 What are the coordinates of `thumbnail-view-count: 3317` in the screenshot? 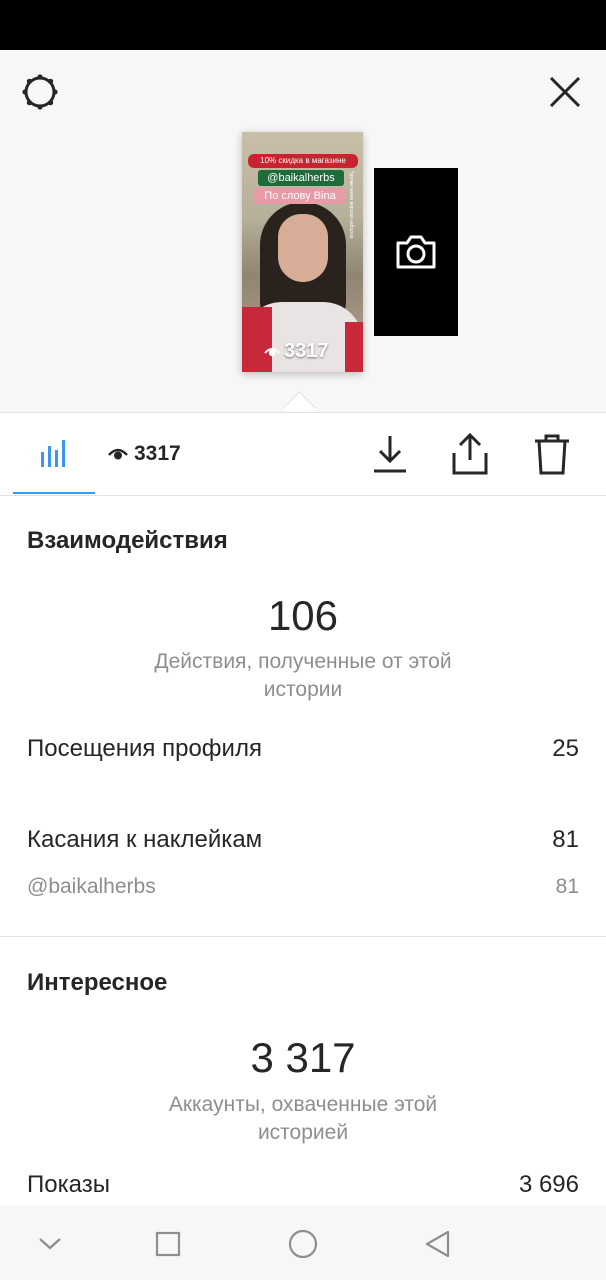 It's located at (296, 351).